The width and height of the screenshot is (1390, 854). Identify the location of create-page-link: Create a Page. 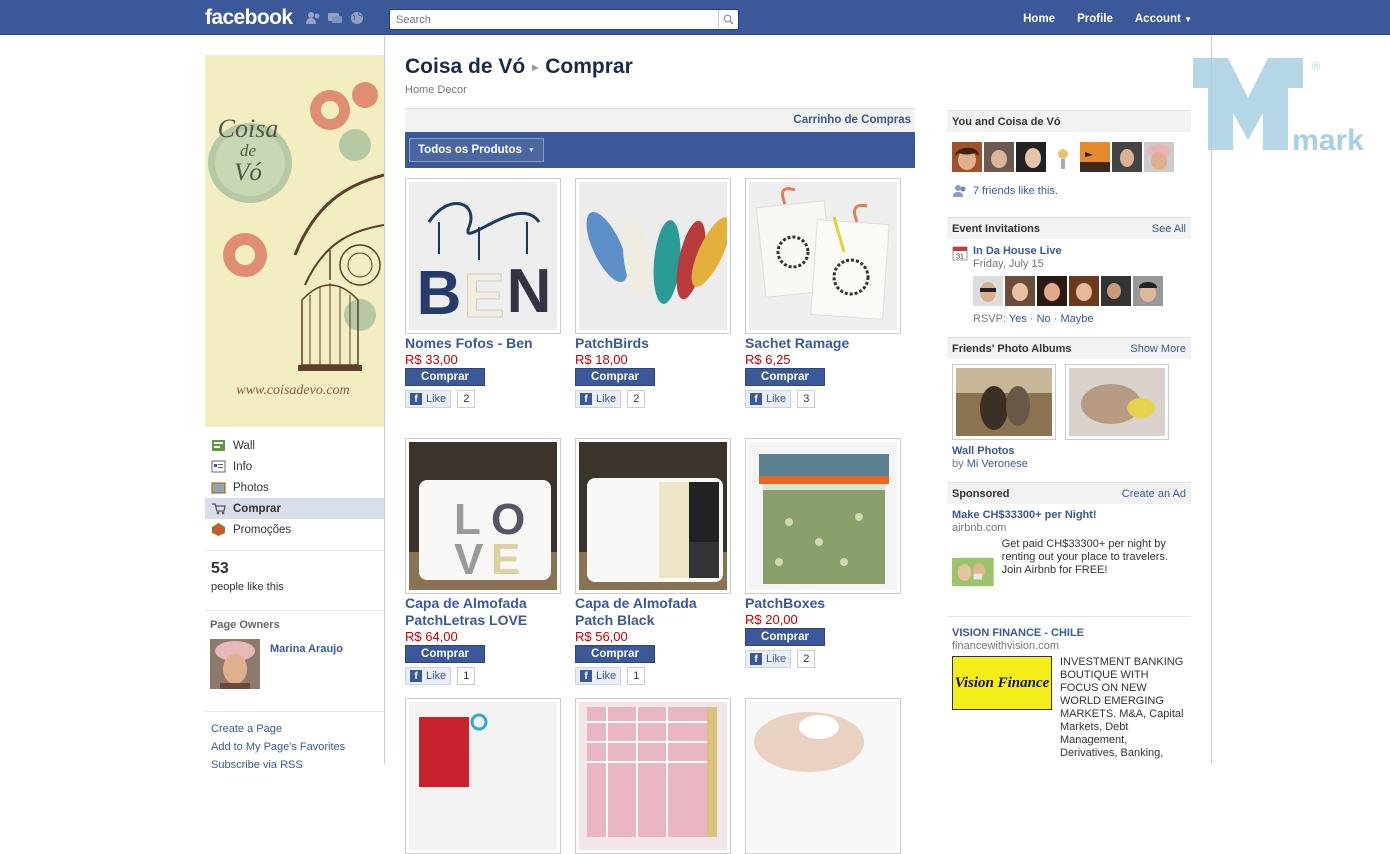
(294, 729).